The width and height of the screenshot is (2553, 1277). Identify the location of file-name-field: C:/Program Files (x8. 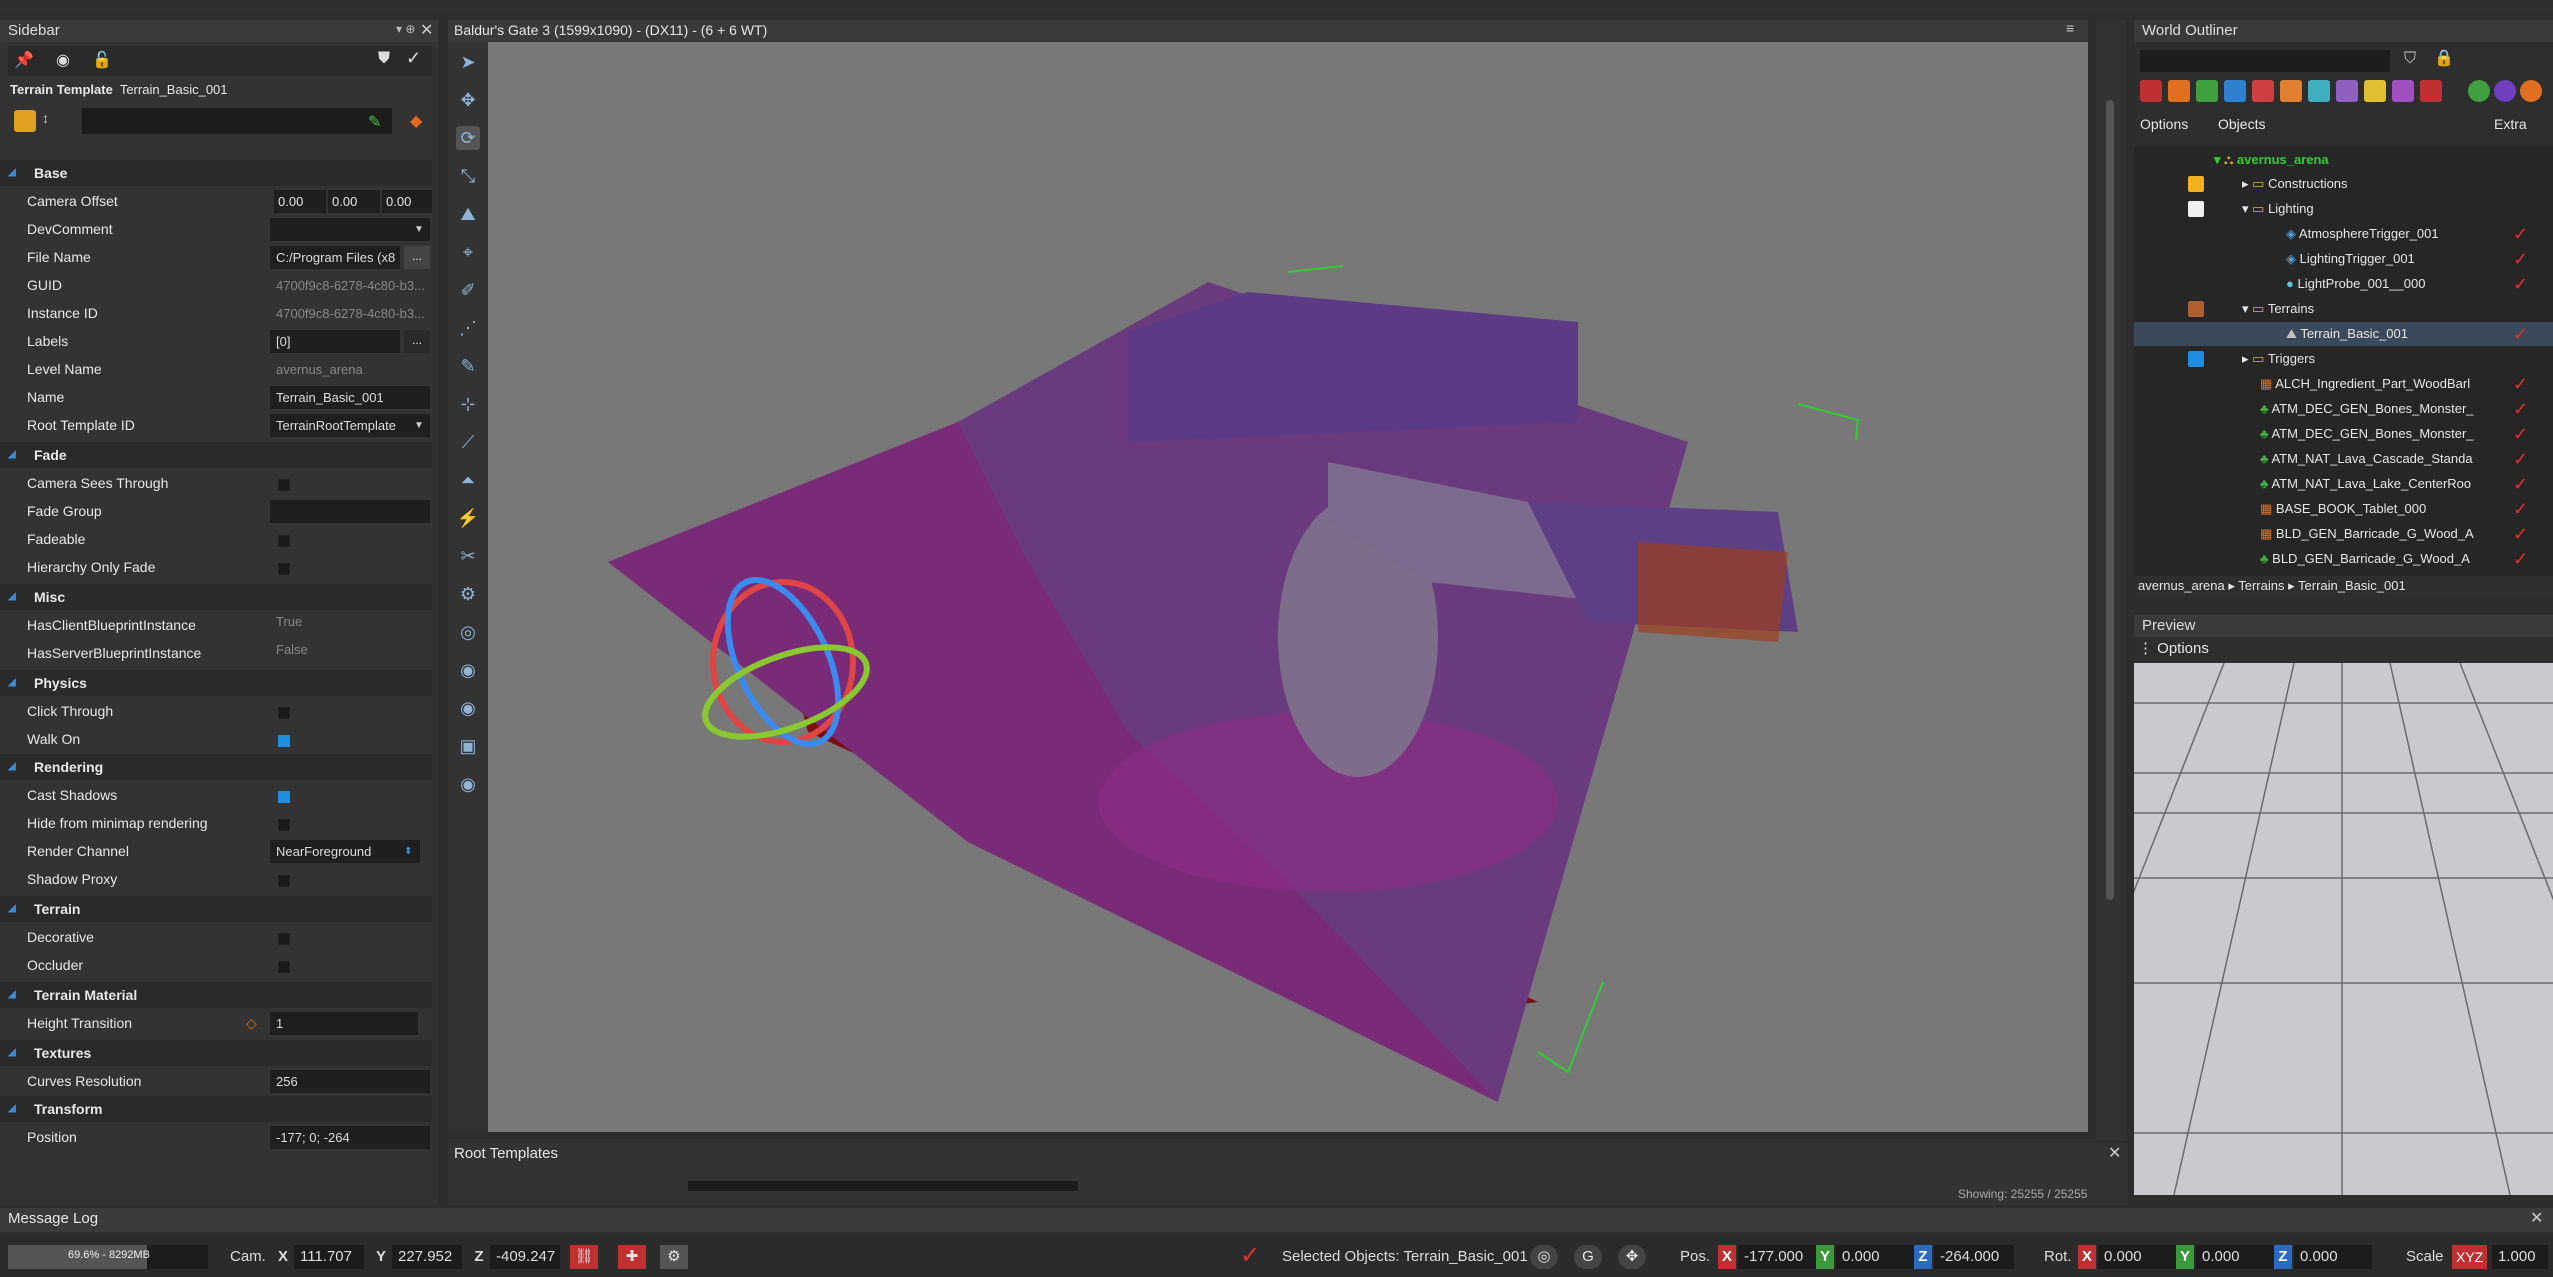
(335, 257).